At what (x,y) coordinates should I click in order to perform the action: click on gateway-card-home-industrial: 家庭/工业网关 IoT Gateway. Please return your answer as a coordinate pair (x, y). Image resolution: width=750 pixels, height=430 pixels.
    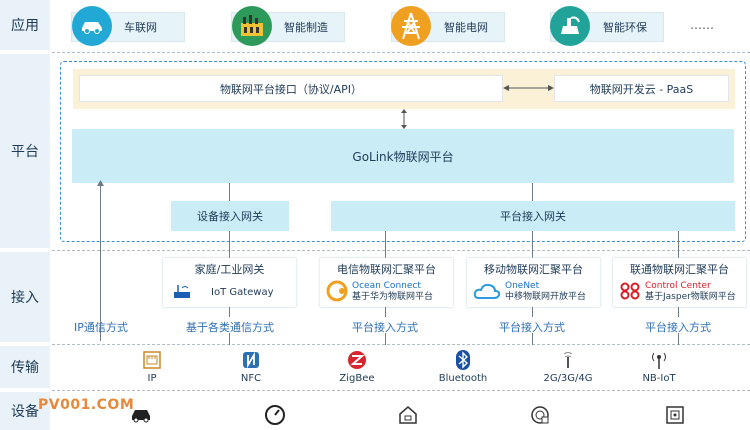
    Looking at the image, I should click on (229, 282).